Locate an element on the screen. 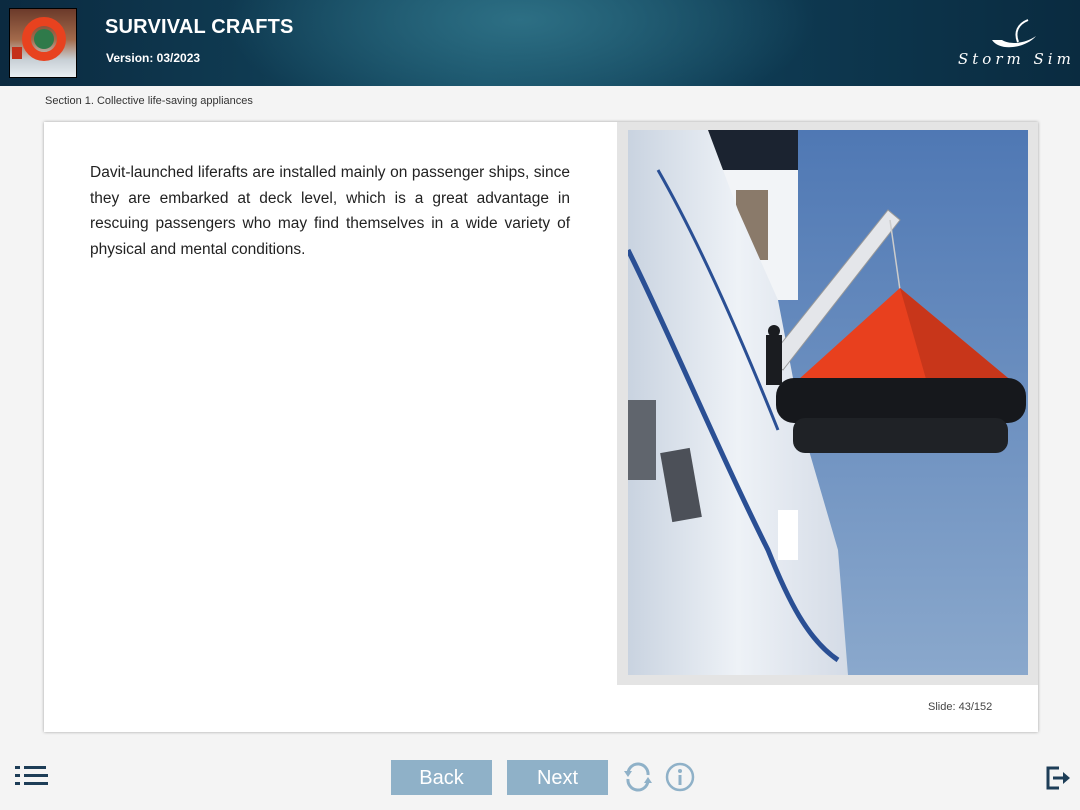 This screenshot has width=1080, height=810. lifebuoy-icon is located at coordinates (44, 39).